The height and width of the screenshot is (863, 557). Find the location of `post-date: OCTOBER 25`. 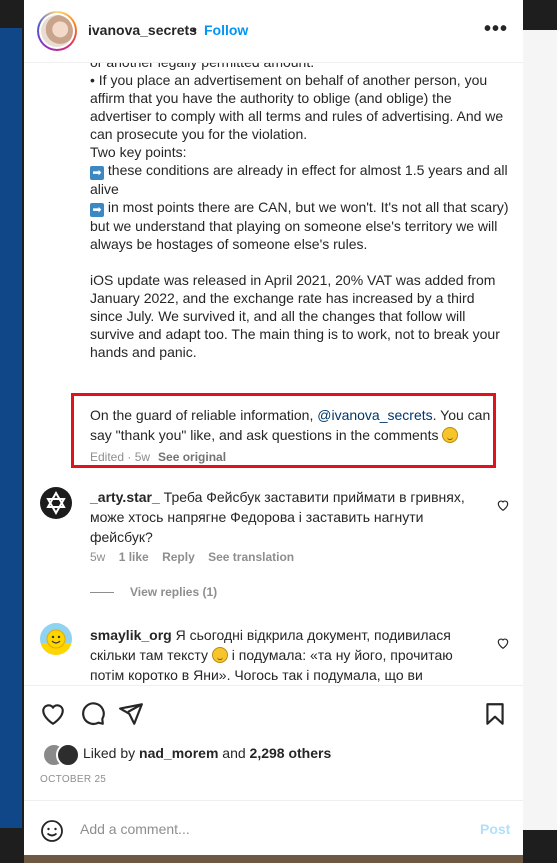

post-date: OCTOBER 25 is located at coordinates (73, 779).